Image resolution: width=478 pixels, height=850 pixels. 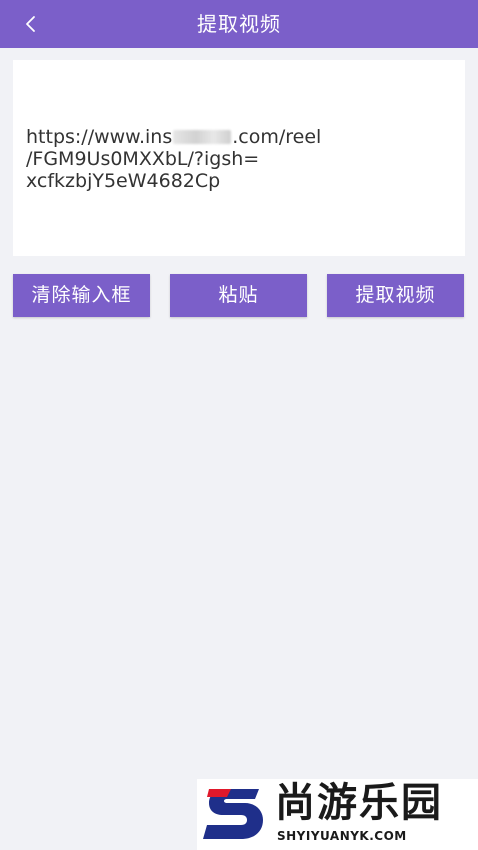 I want to click on watermark-brand-en: SHYIYUANYK.COM, so click(x=342, y=836).